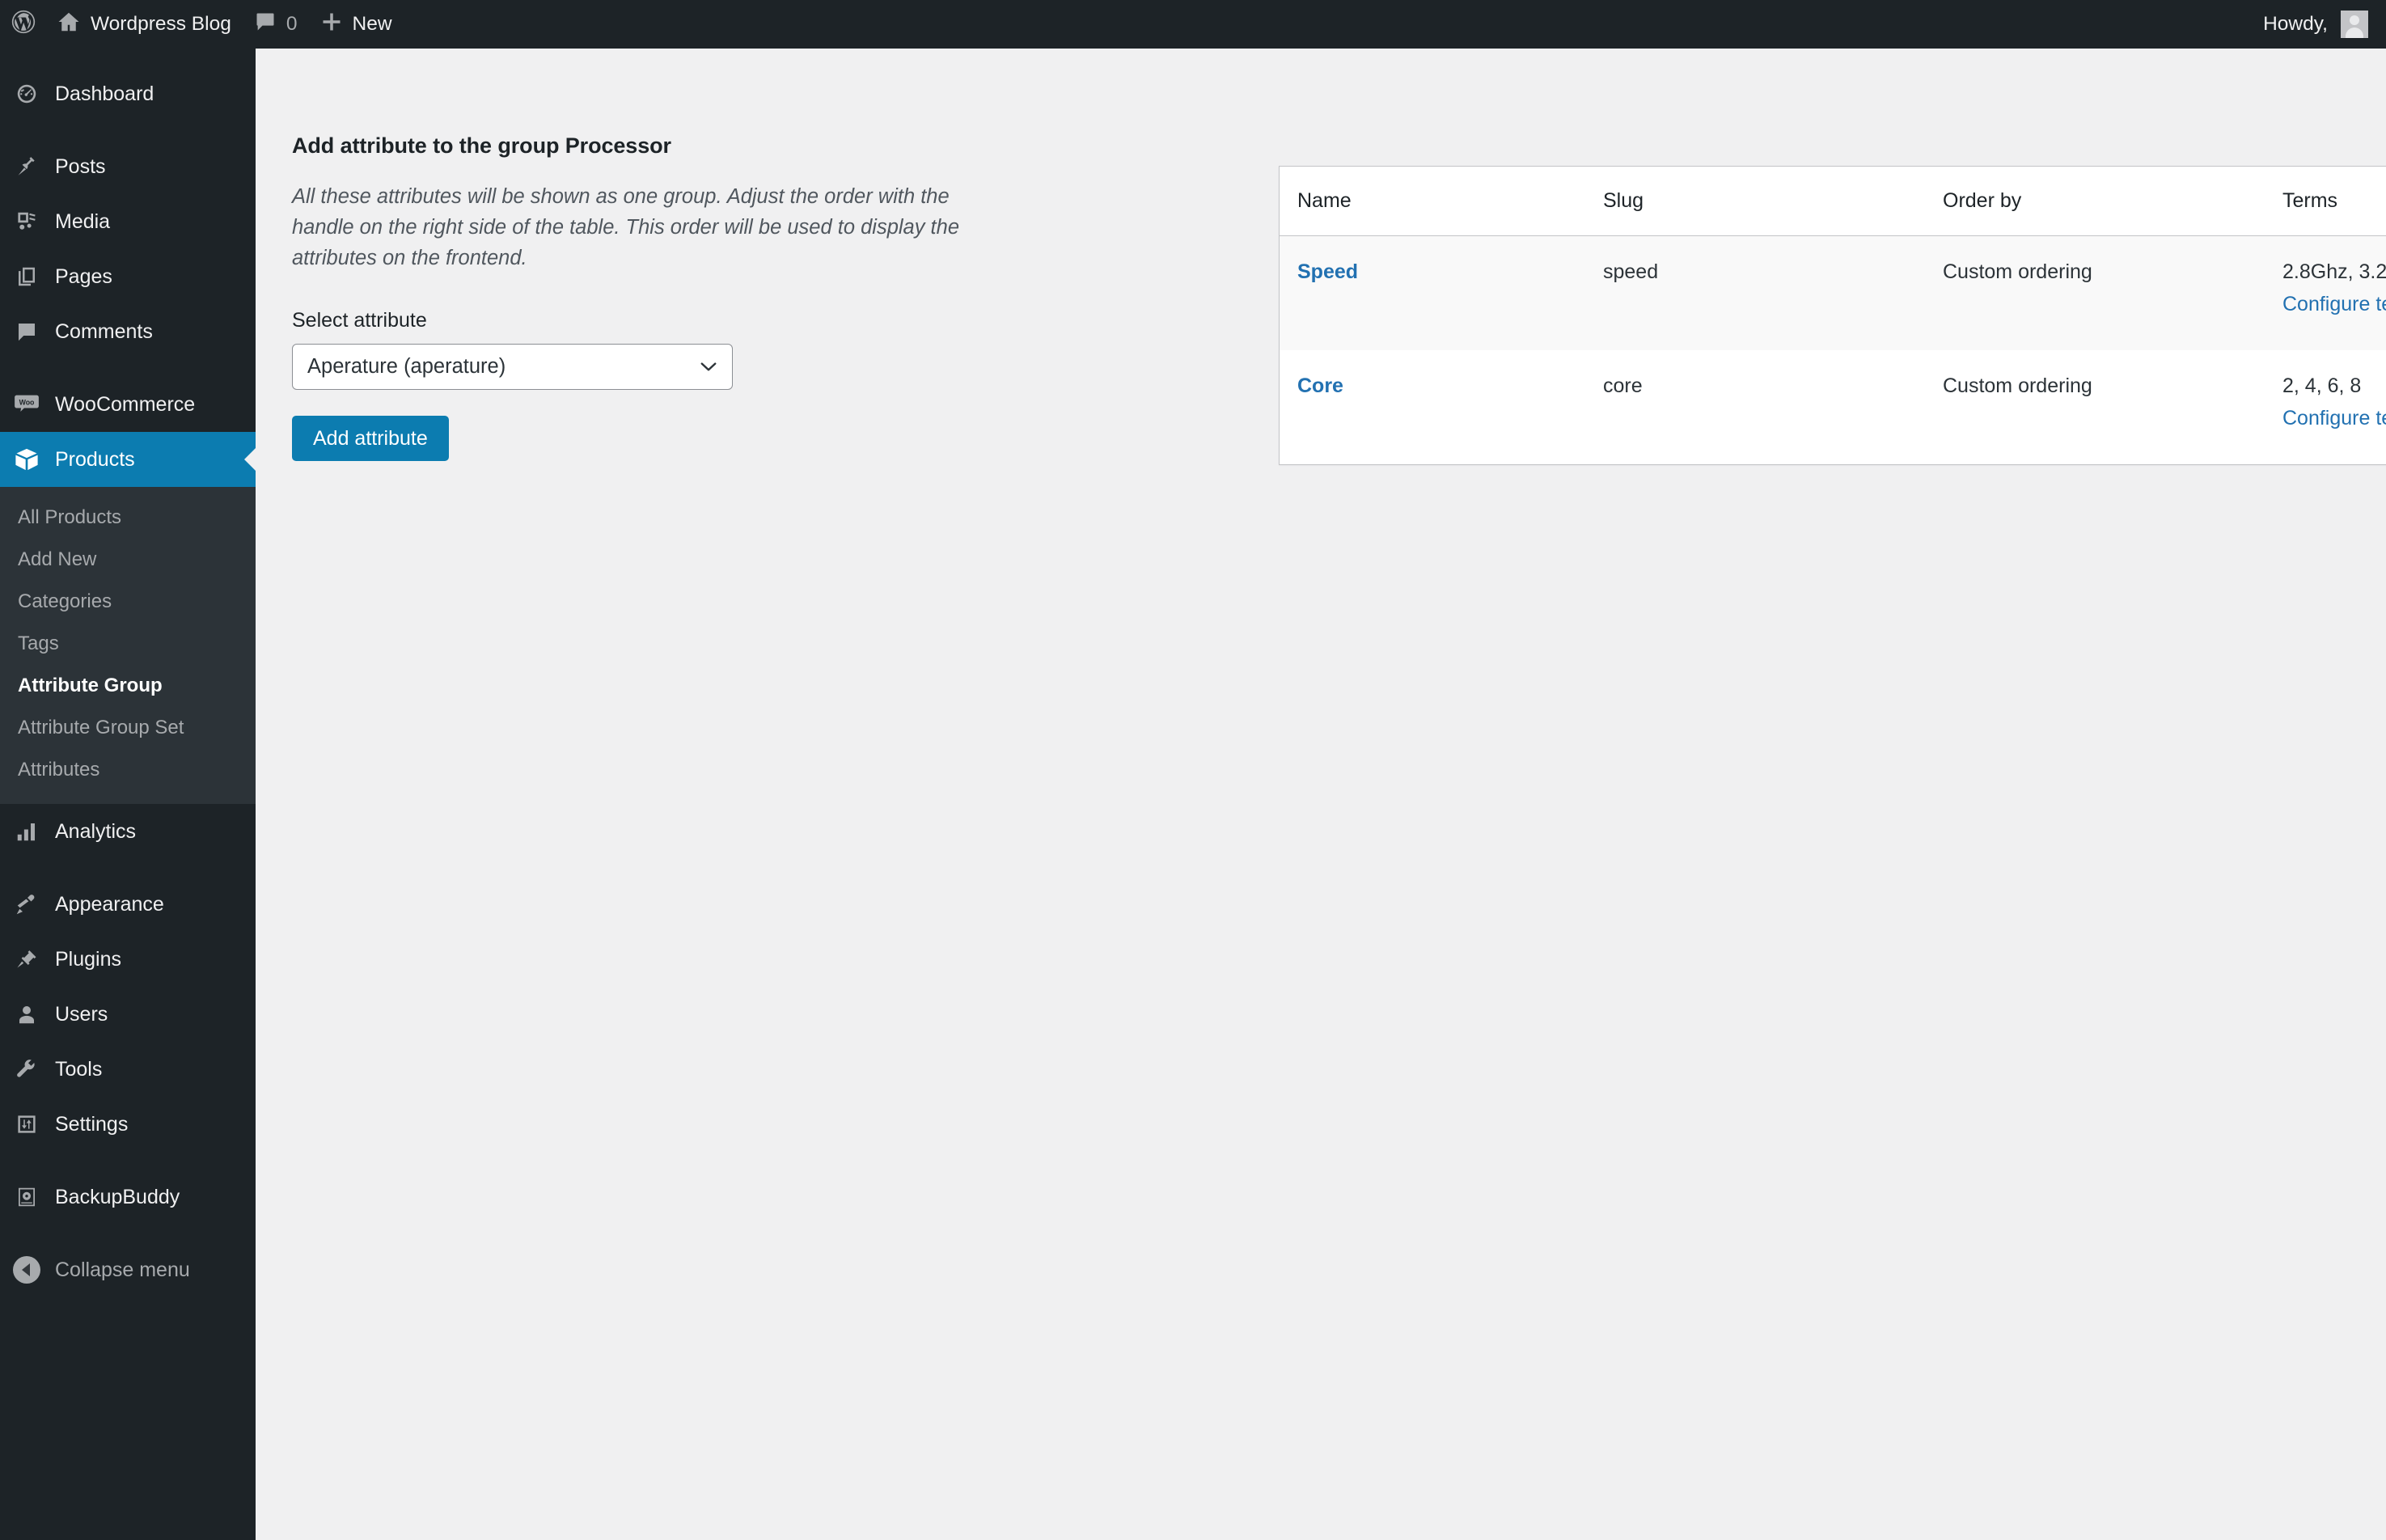  Describe the element at coordinates (128, 560) in the screenshot. I see `sidebar-item-add-new: Add New` at that location.